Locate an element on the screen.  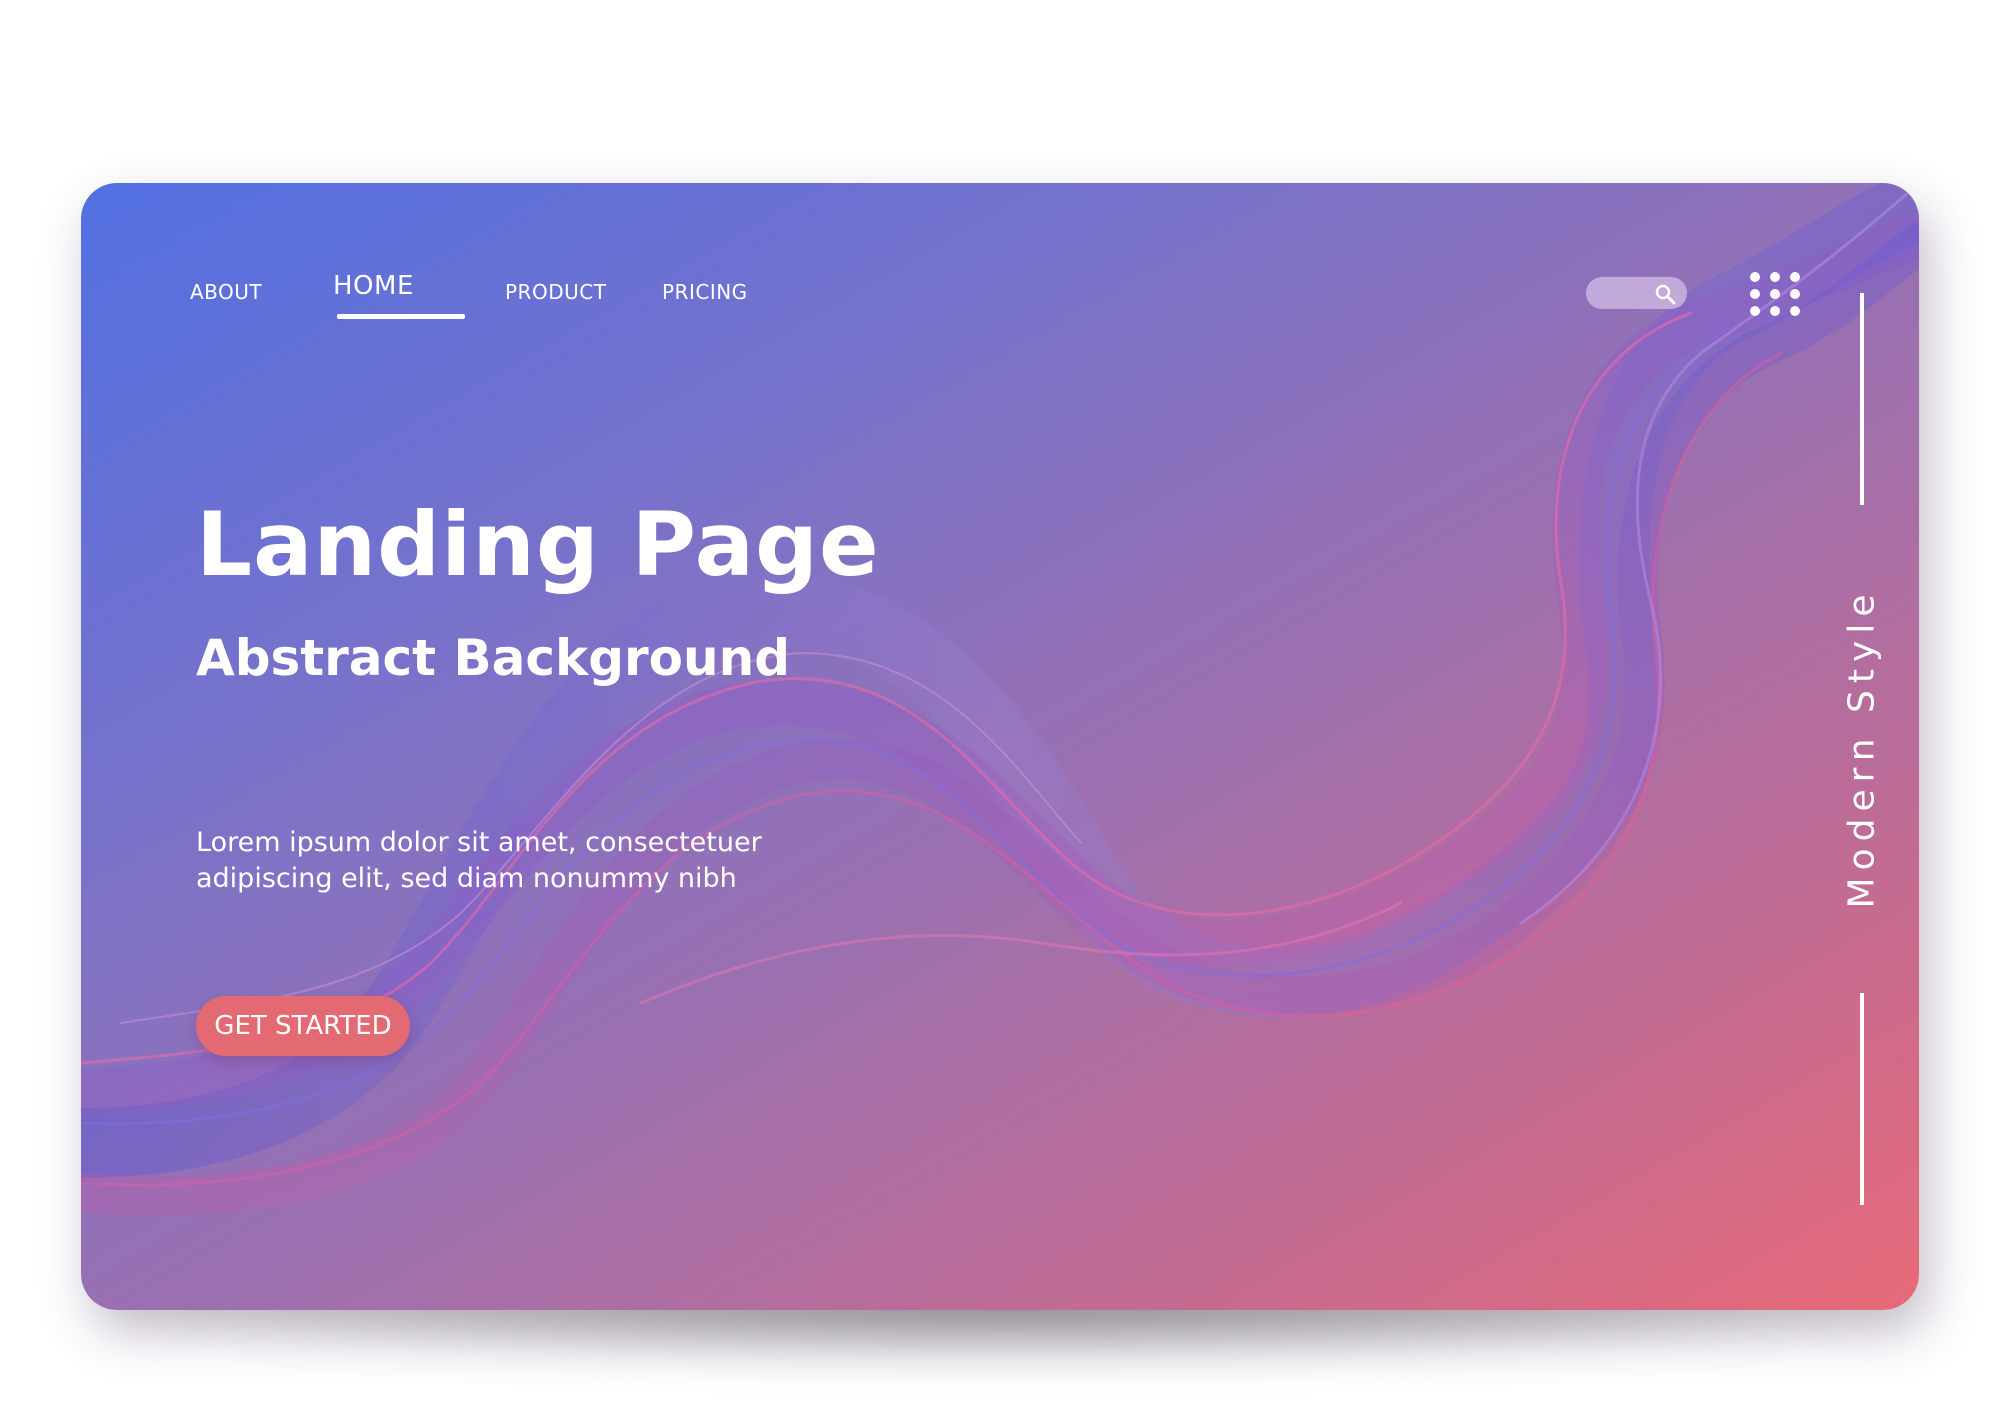
nav-pricing: PRICING is located at coordinates (705, 292).